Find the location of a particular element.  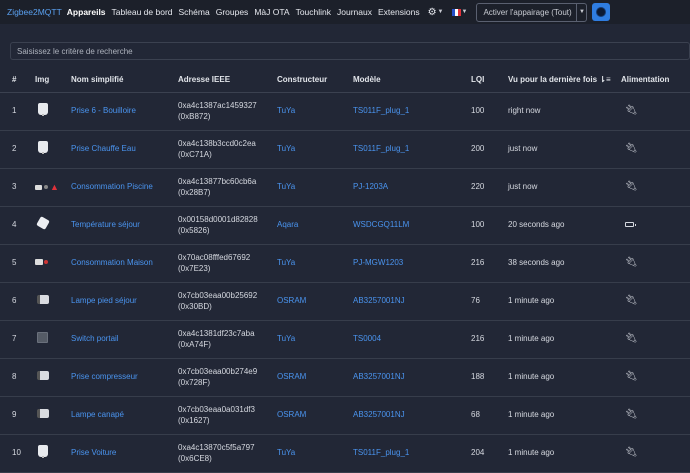

cell-num: 4 is located at coordinates (17, 225).